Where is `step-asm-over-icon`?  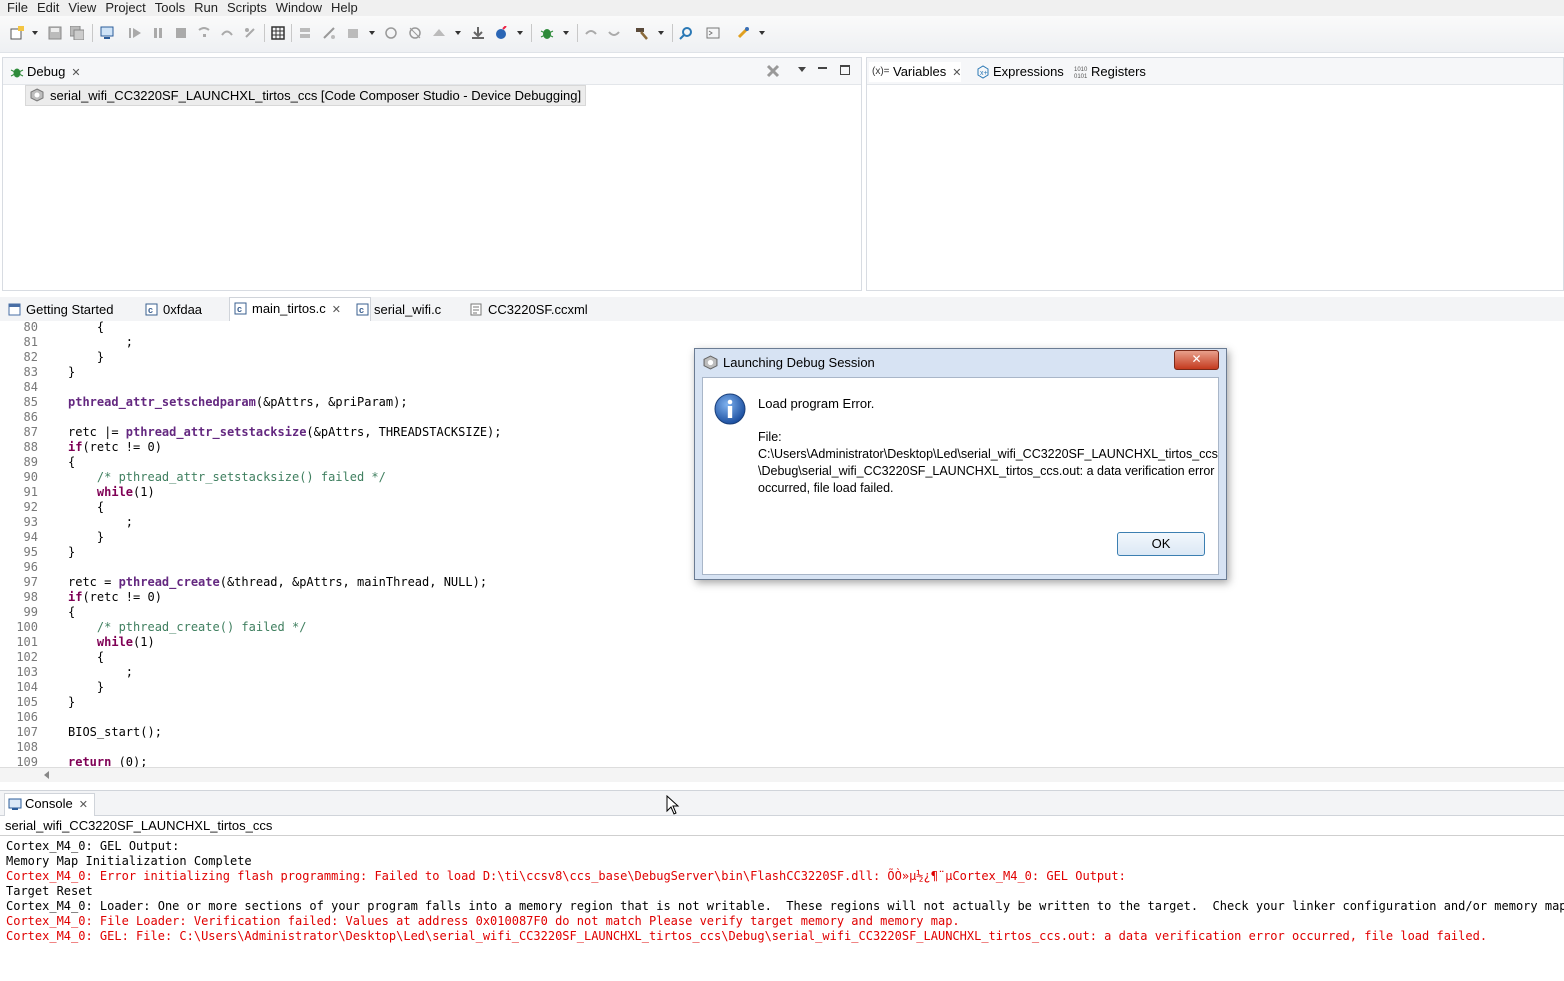 step-asm-over-icon is located at coordinates (614, 33).